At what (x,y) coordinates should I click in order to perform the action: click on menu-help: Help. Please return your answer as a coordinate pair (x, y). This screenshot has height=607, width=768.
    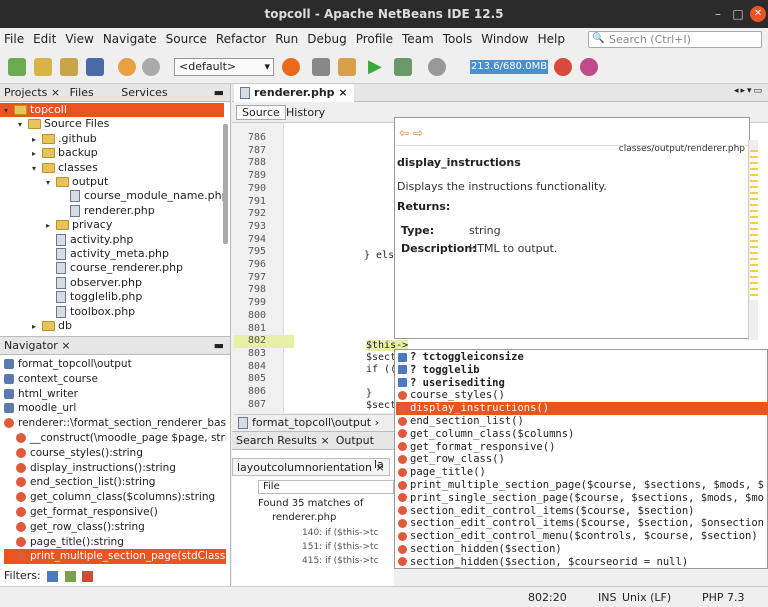
    Looking at the image, I should click on (551, 39).